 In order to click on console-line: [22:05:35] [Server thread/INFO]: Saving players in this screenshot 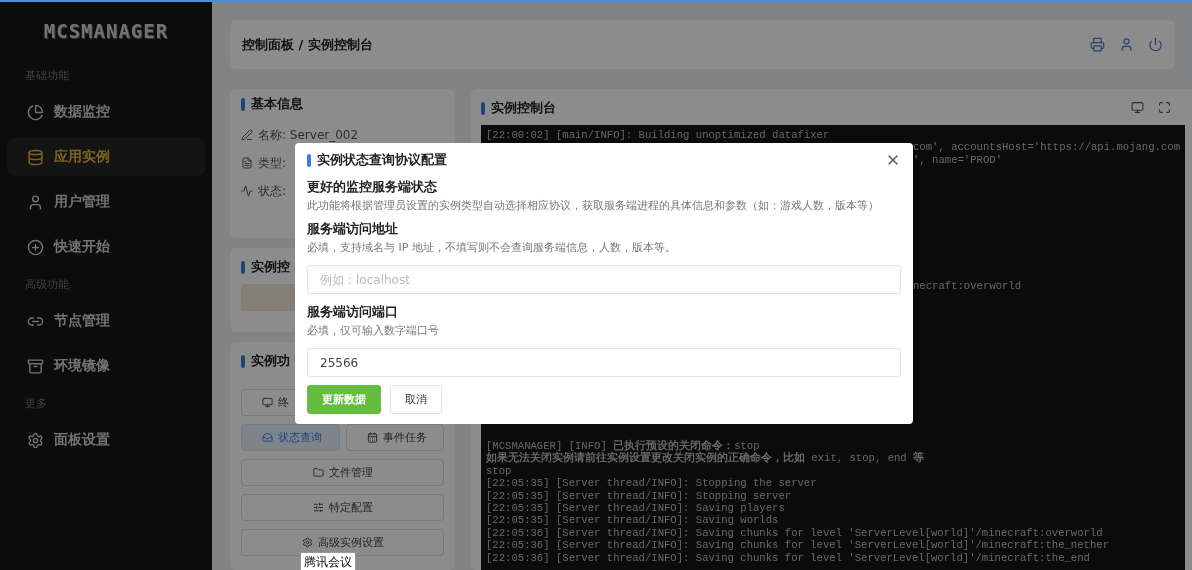, I will do `click(635, 508)`.